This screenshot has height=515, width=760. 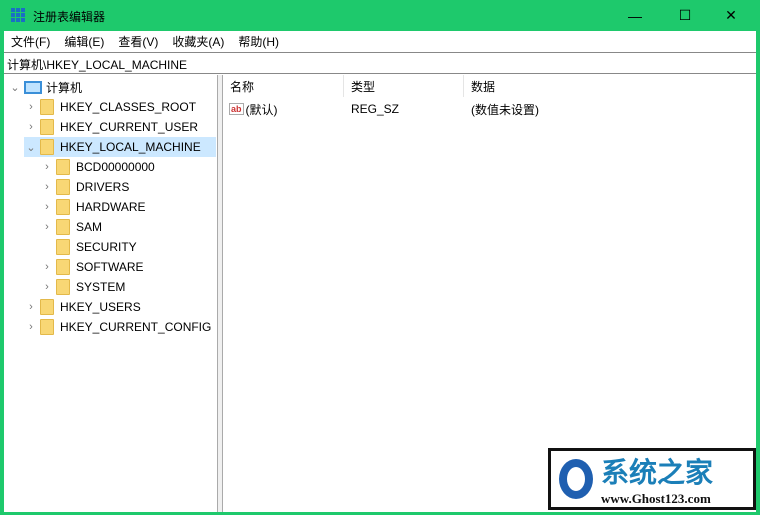 I want to click on tree-item-label: HKEY_CURRENT_CONFIG, so click(x=136, y=327).